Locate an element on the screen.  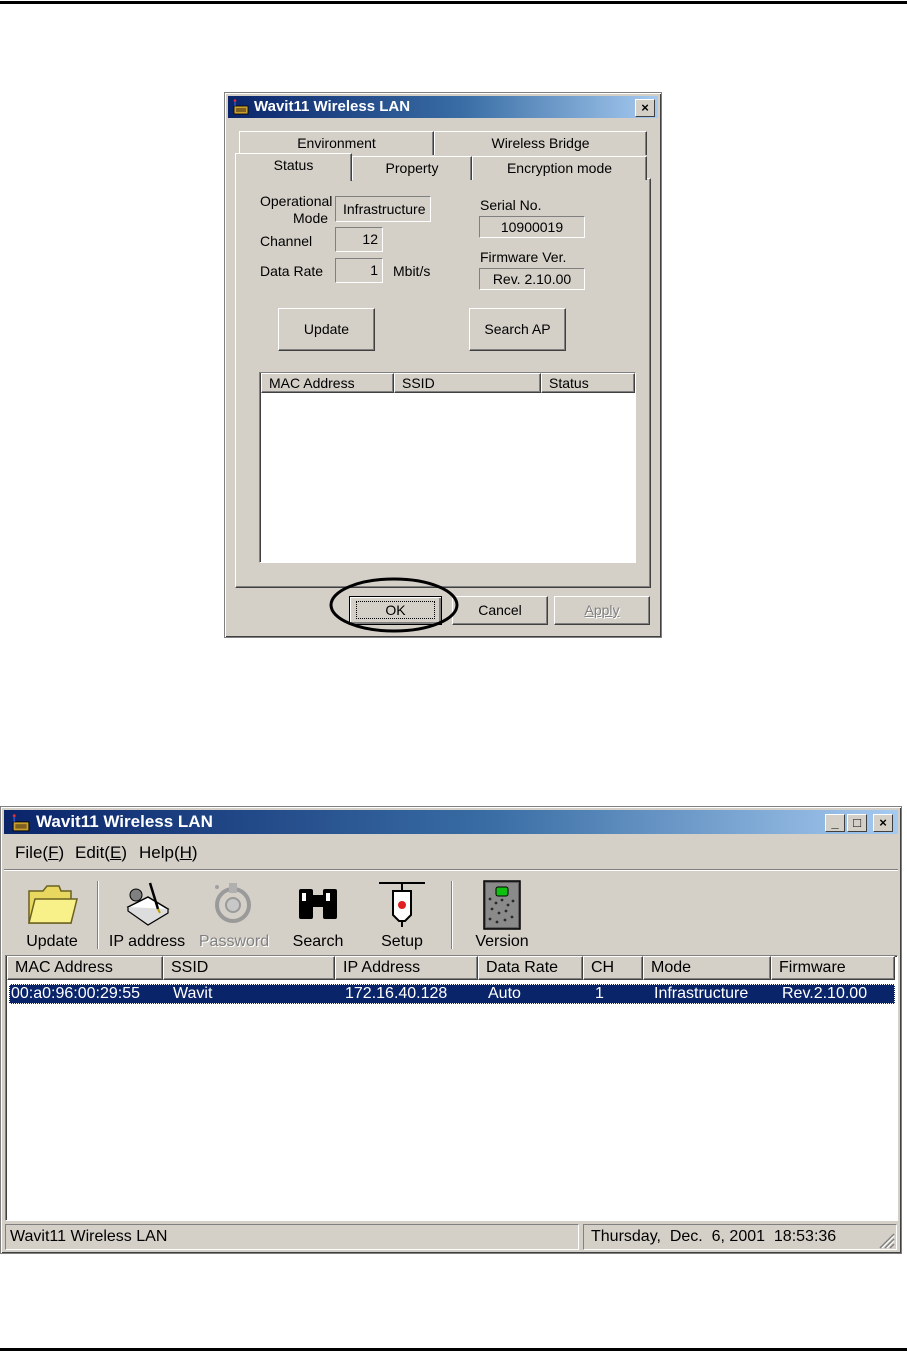
ip-address-icon is located at coordinates (148, 904).